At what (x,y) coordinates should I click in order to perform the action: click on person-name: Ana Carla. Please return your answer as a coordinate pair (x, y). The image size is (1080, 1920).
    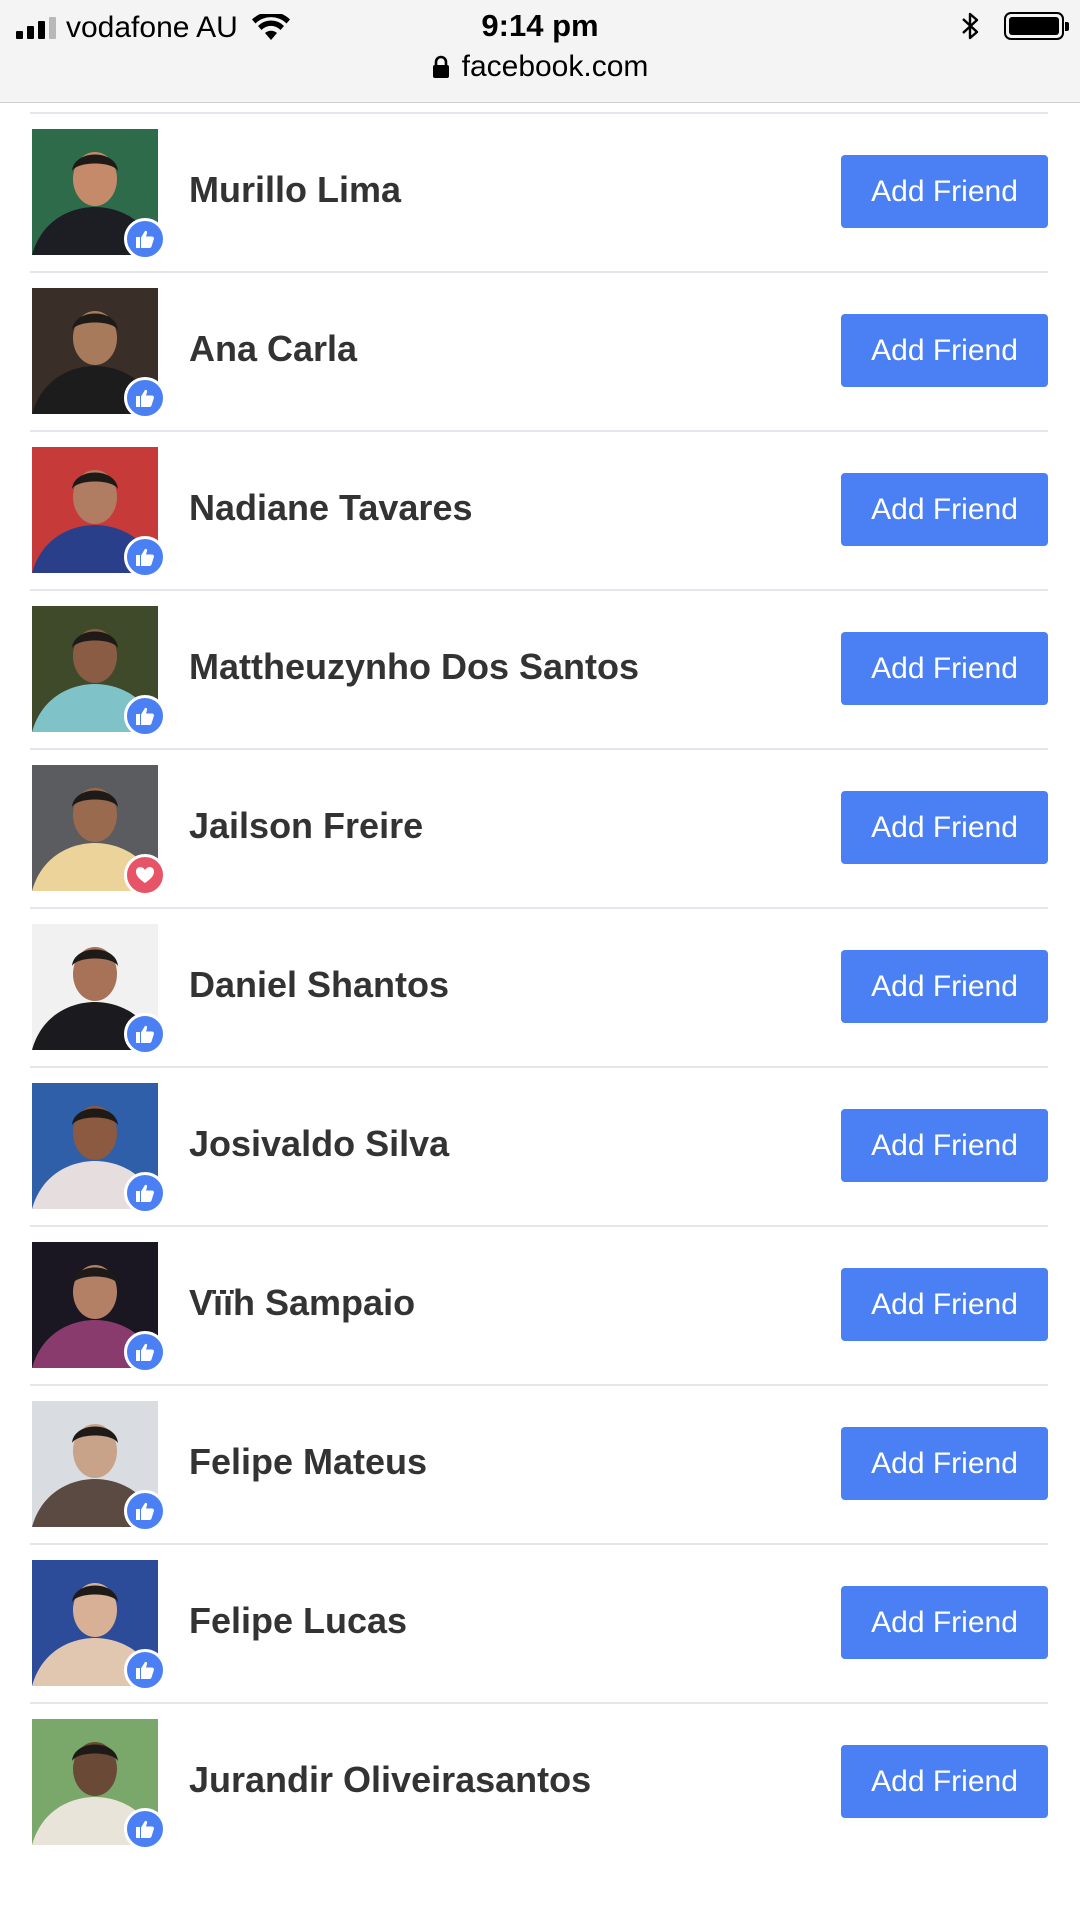
    Looking at the image, I should click on (273, 349).